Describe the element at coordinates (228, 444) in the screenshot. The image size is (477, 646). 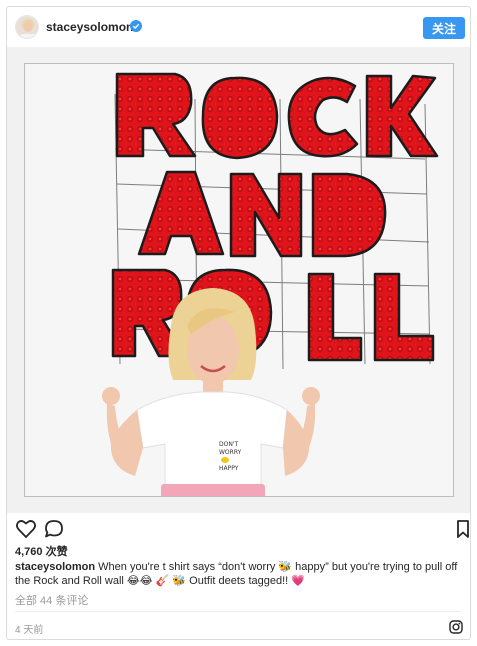
I see `shirt-print-line1: DON'T` at that location.